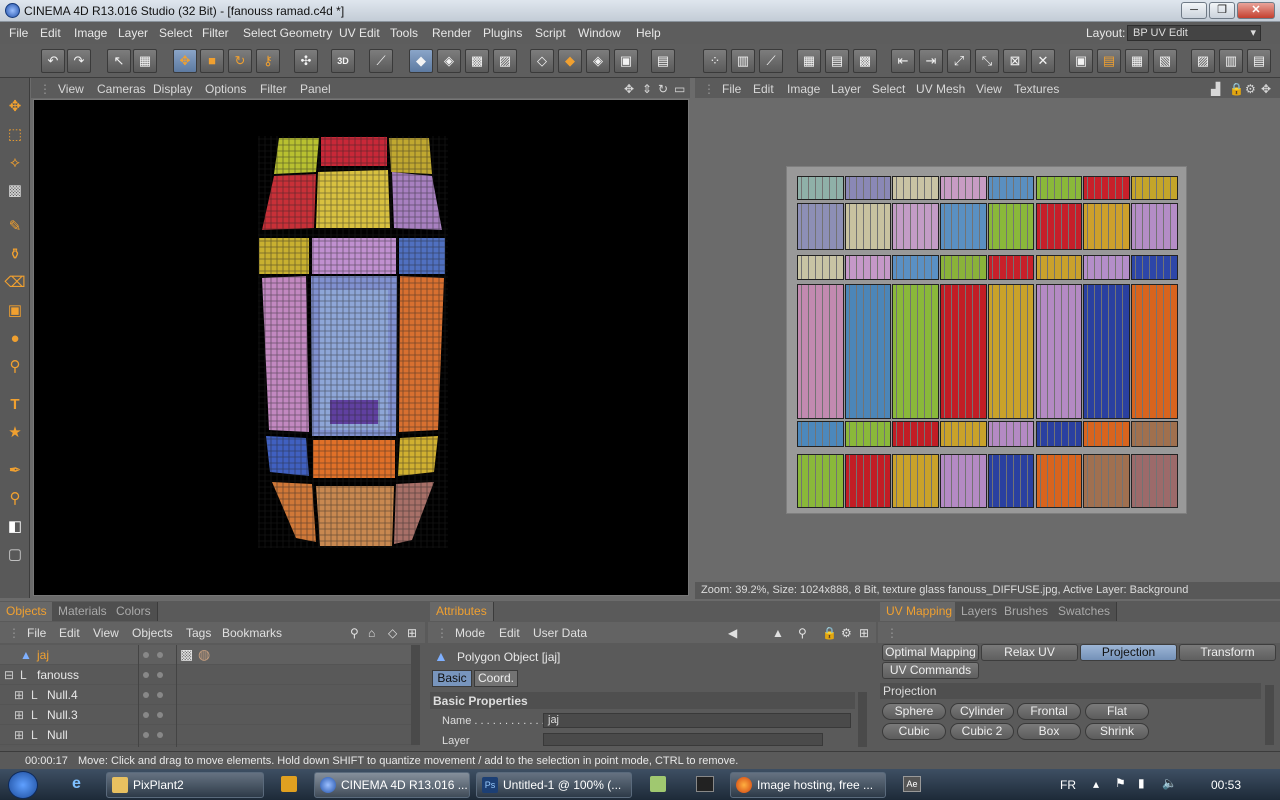 The image size is (1280, 800). I want to click on paint-icon: ⟋, so click(381, 61).